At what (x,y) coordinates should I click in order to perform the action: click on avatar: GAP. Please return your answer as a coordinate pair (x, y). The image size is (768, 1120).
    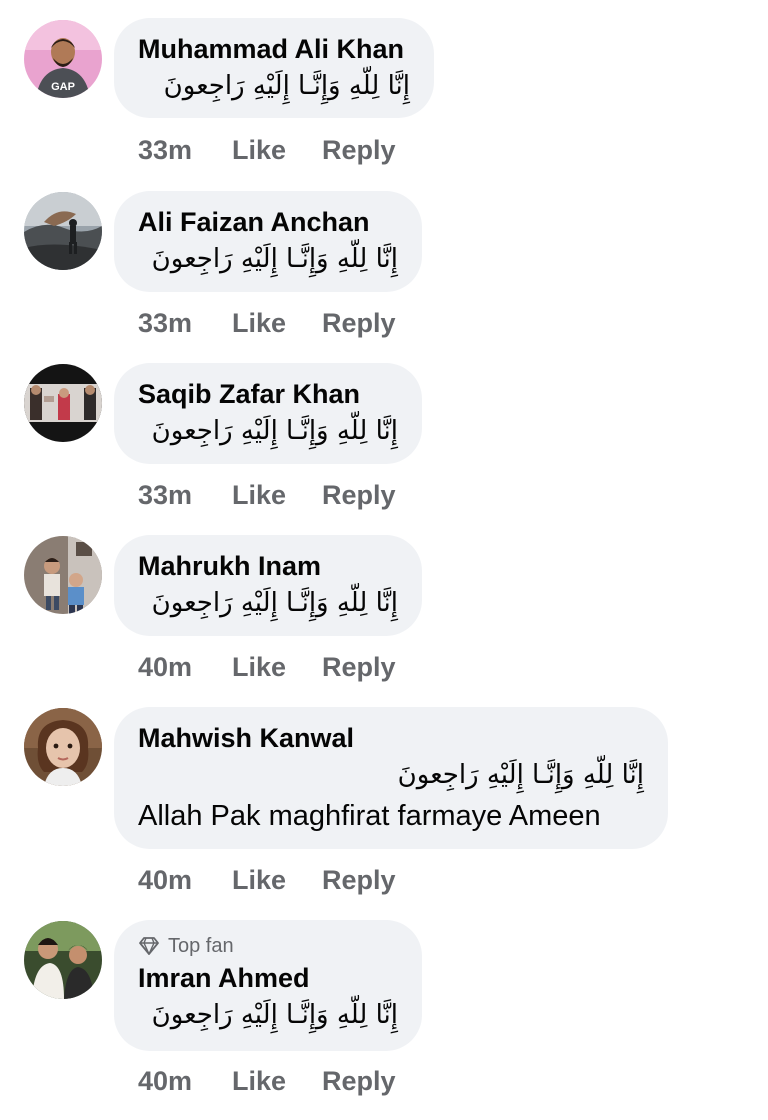
    Looking at the image, I should click on (63, 59).